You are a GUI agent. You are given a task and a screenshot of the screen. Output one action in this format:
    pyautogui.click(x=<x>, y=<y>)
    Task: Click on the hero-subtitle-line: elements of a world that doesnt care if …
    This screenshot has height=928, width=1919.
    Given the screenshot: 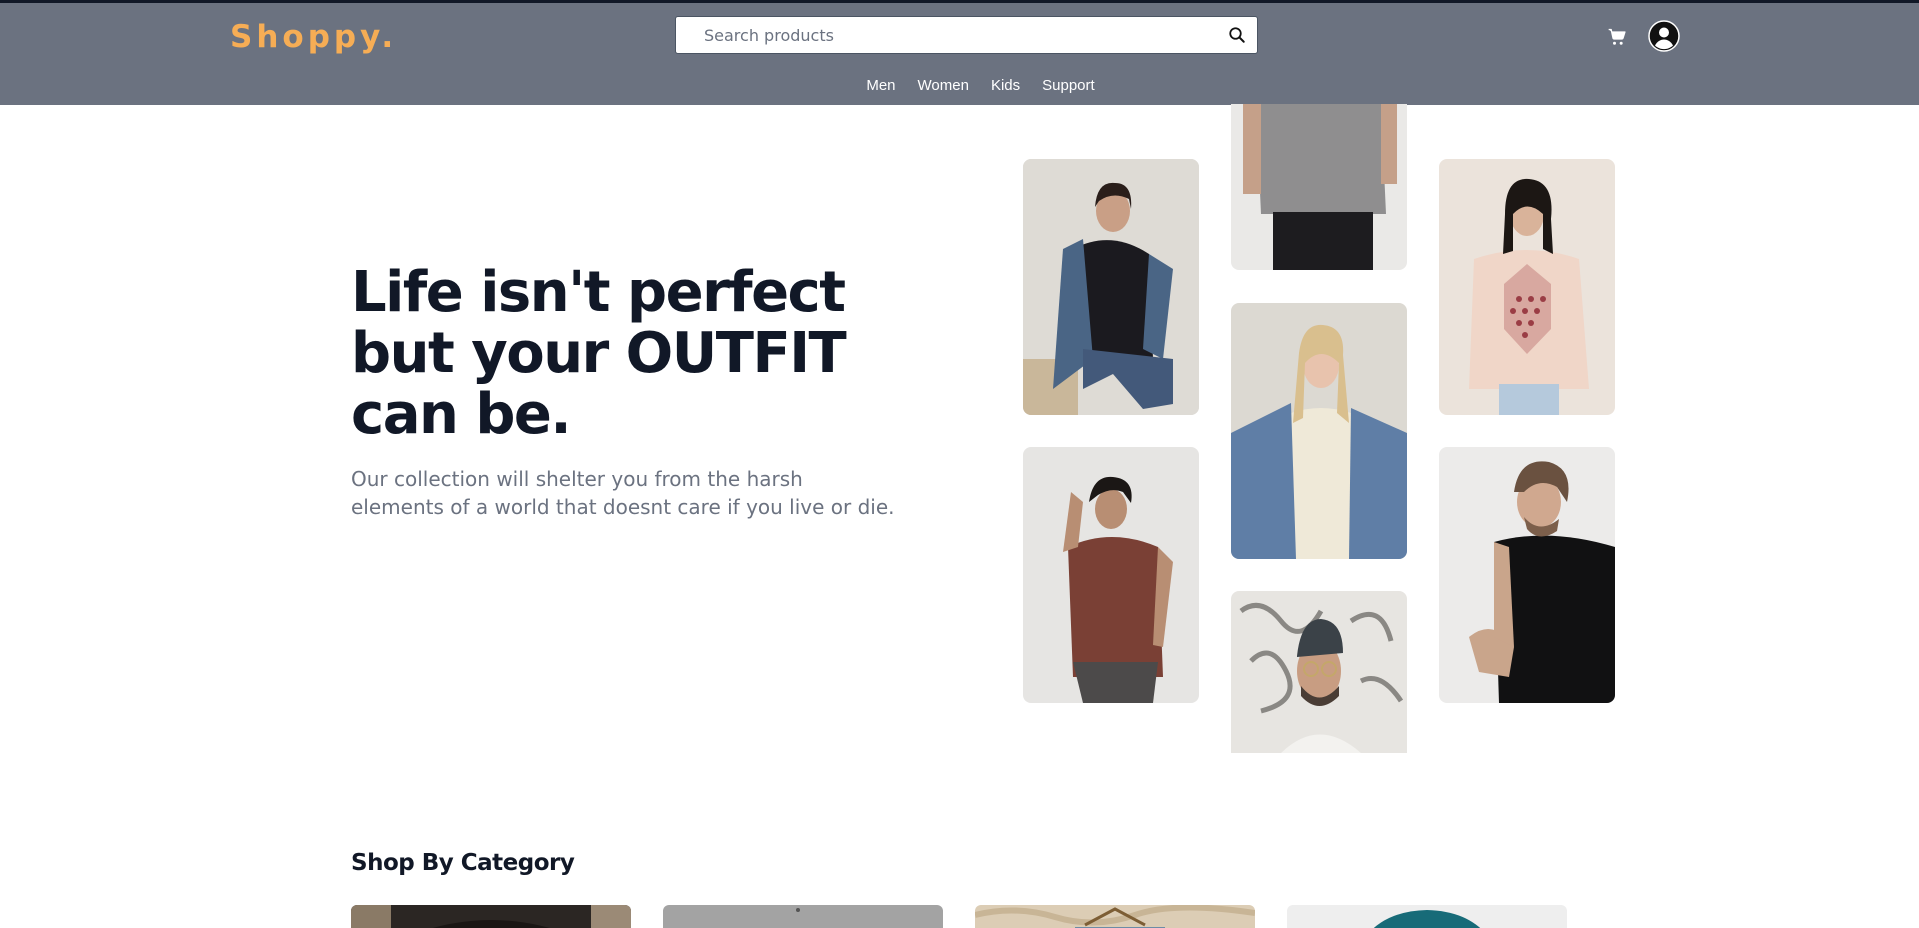 What is the action you would take?
    pyautogui.click(x=623, y=507)
    